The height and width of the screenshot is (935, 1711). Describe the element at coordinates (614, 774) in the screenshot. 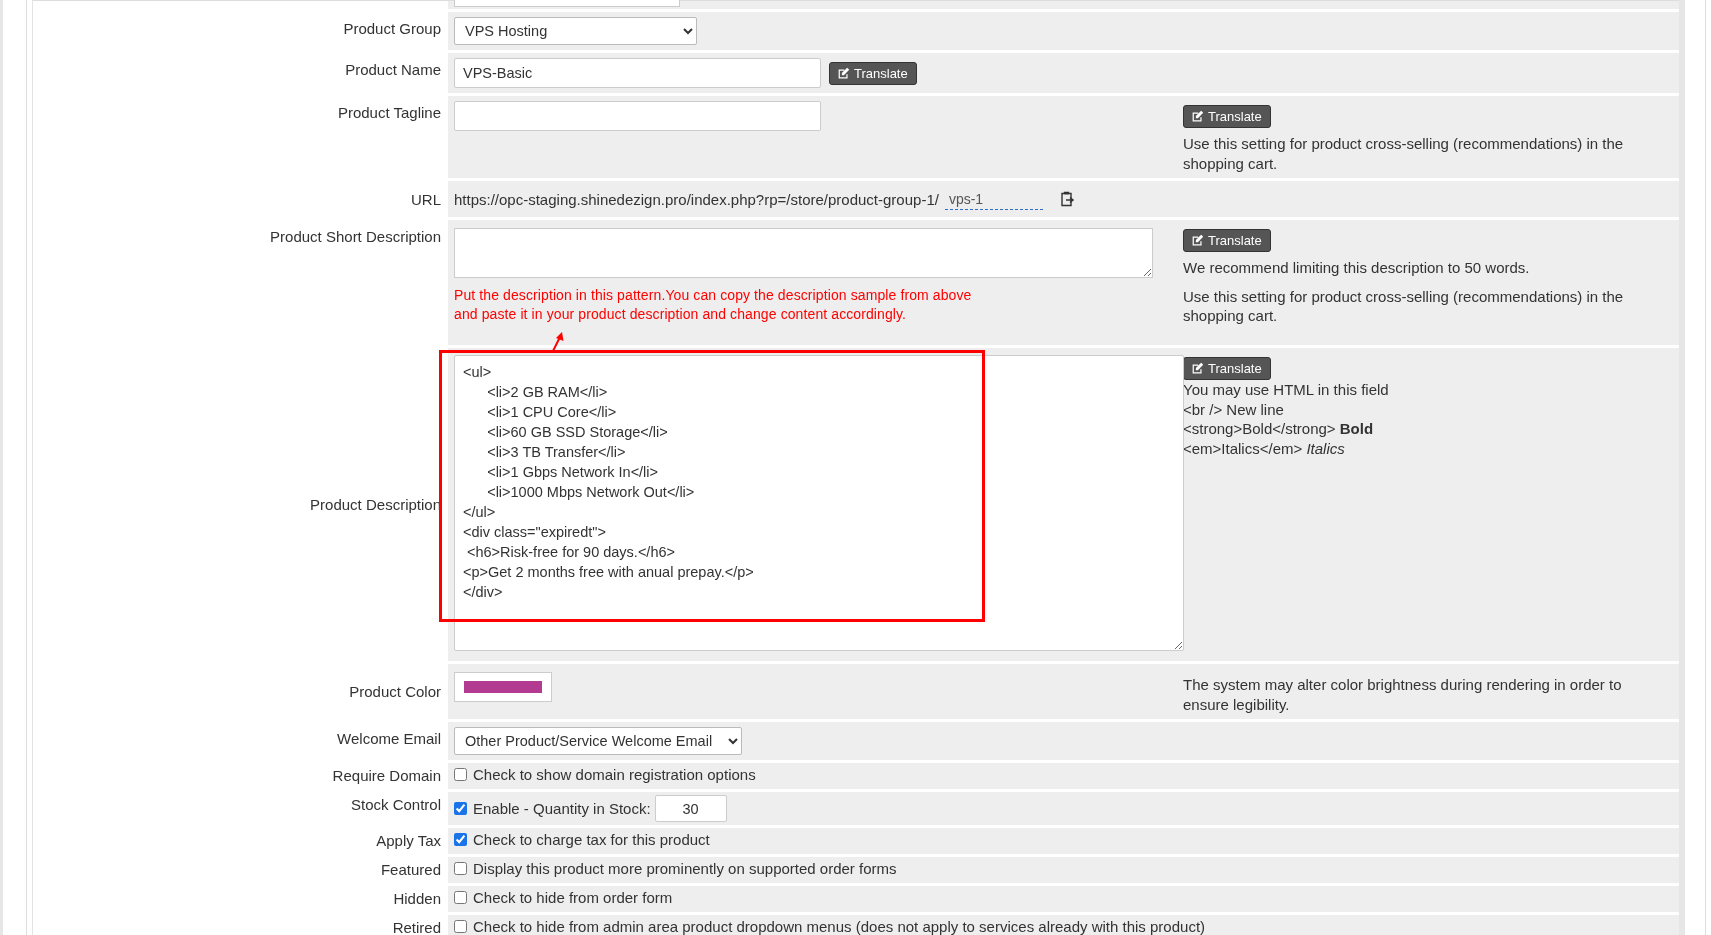

I see `checkbox-label: Check to show domain registration options` at that location.